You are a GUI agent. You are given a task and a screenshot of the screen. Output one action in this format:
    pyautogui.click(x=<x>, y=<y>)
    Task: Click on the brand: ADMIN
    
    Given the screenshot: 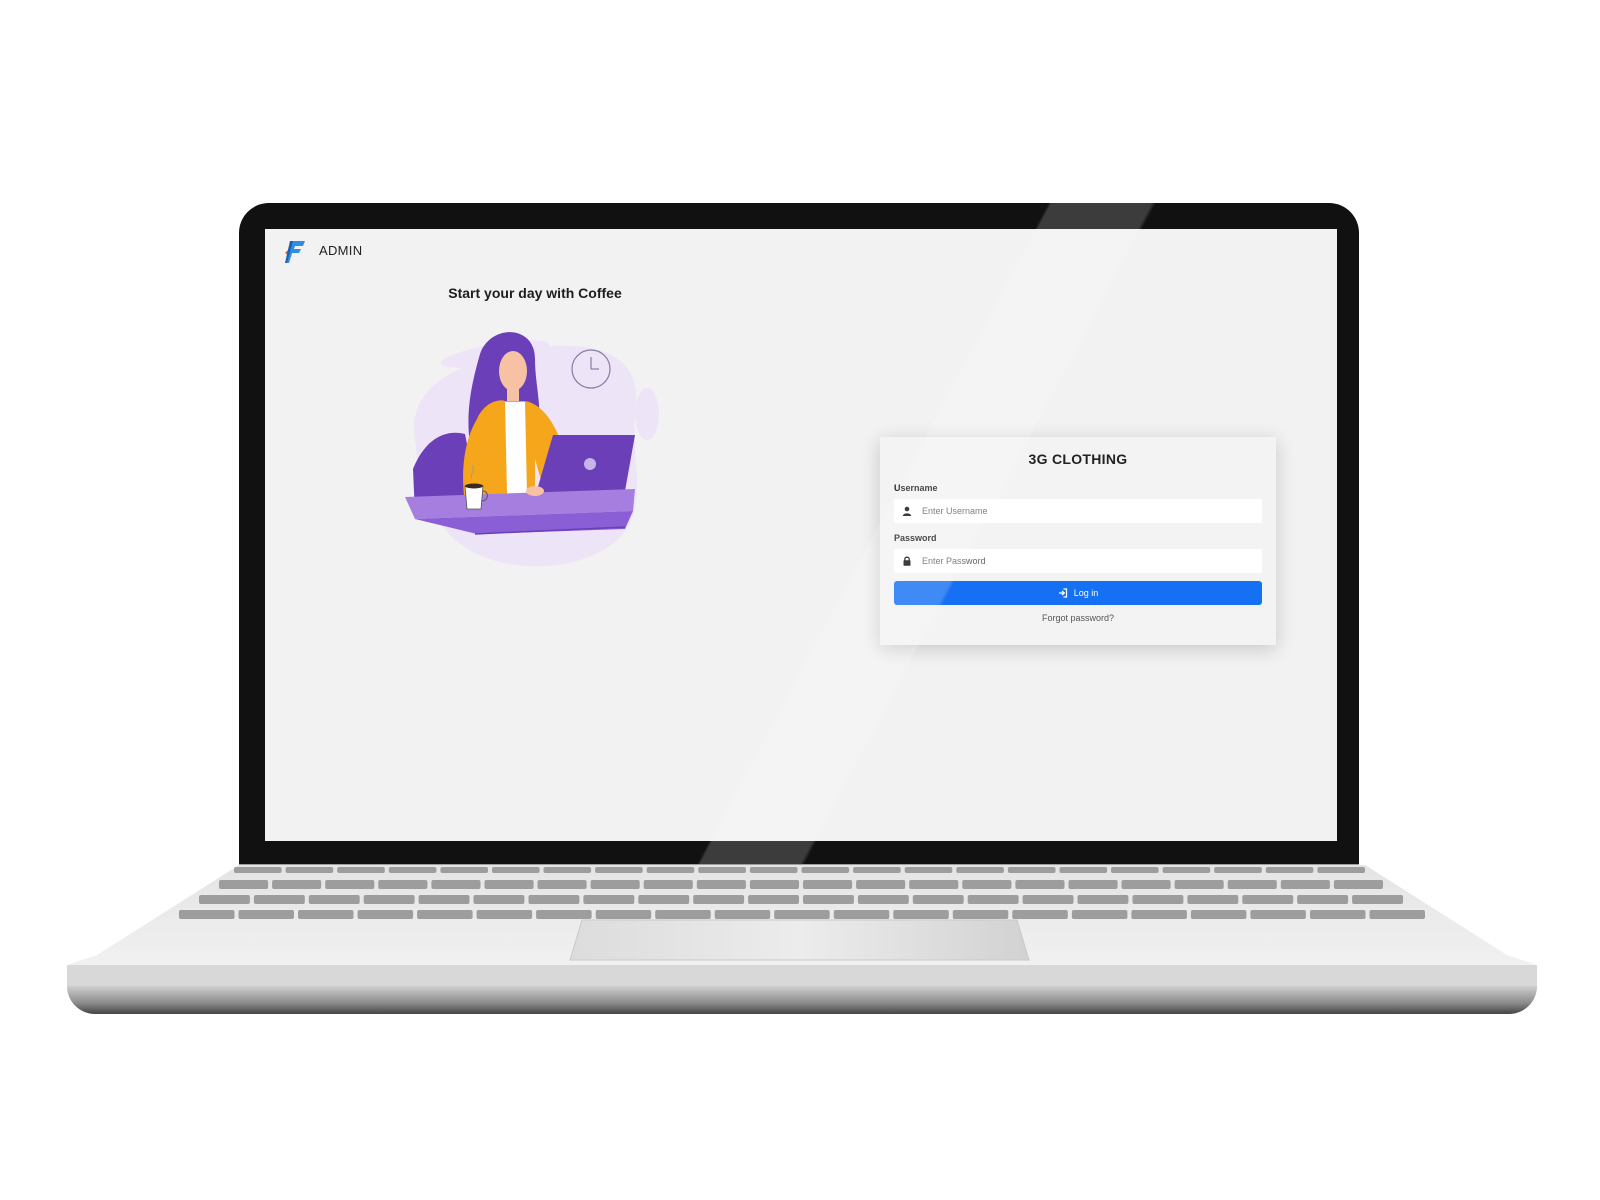 What is the action you would take?
    pyautogui.click(x=320, y=250)
    